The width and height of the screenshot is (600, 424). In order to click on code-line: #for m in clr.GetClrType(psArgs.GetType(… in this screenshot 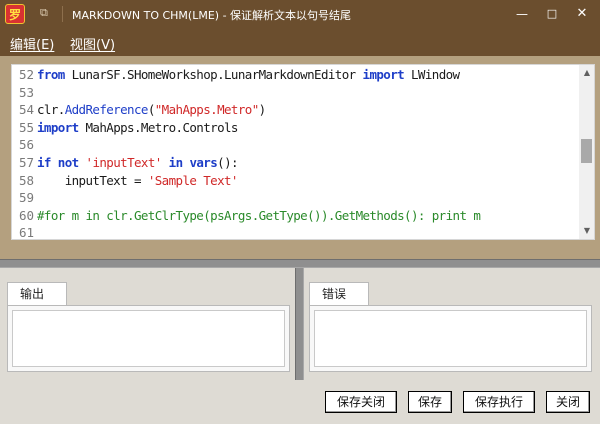, I will do `click(259, 215)`.